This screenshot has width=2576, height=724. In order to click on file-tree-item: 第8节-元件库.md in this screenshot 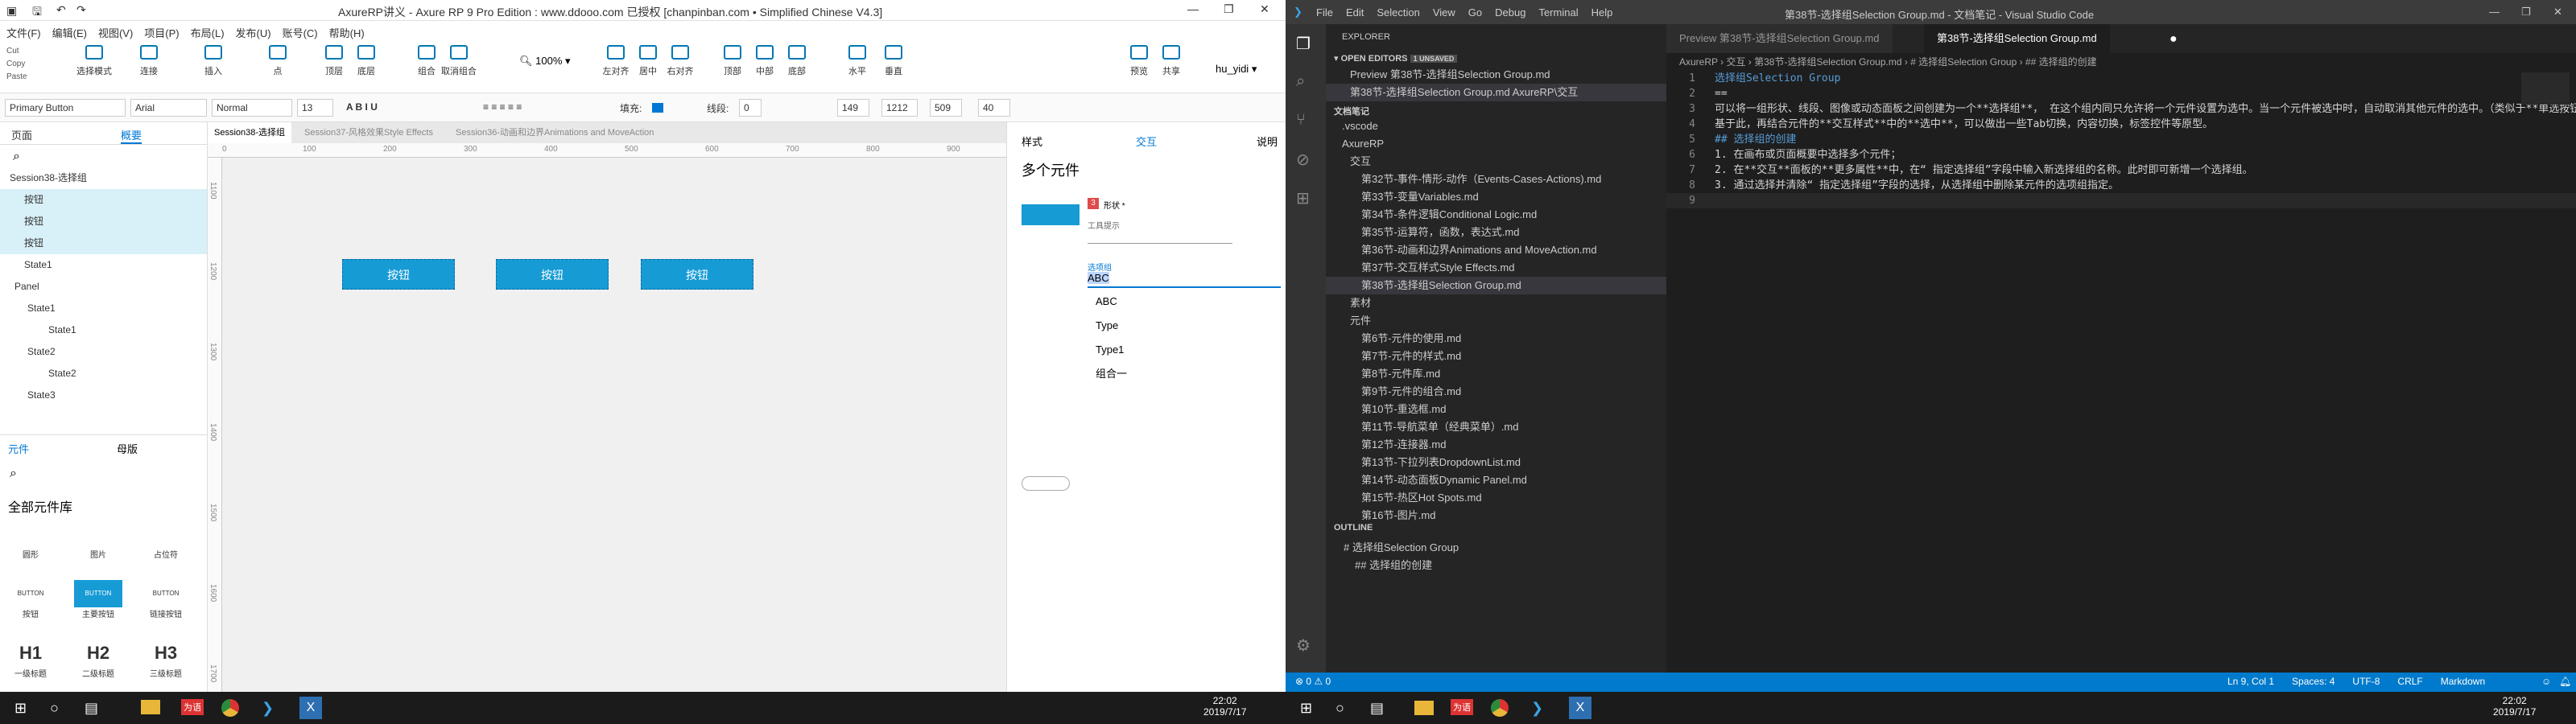, I will do `click(1496, 374)`.